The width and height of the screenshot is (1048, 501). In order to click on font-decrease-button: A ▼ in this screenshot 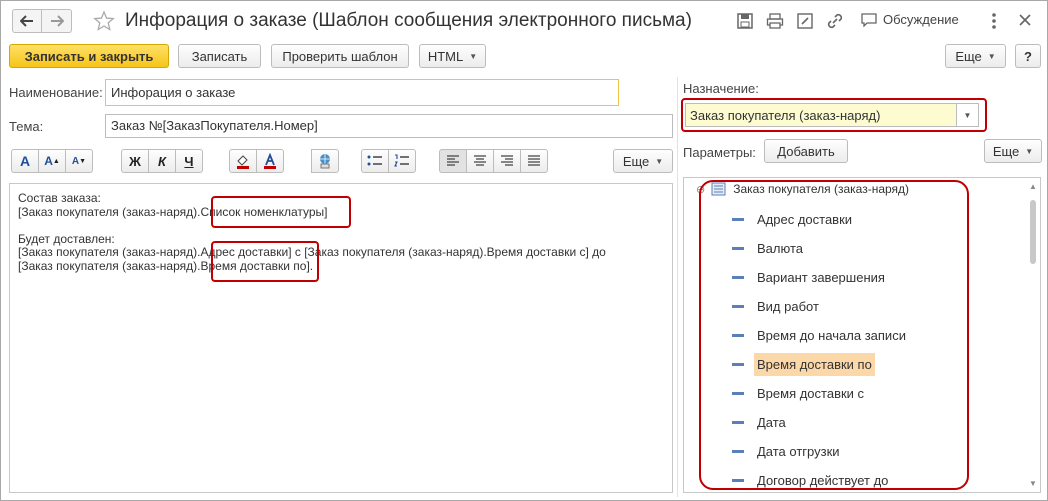, I will do `click(79, 161)`.